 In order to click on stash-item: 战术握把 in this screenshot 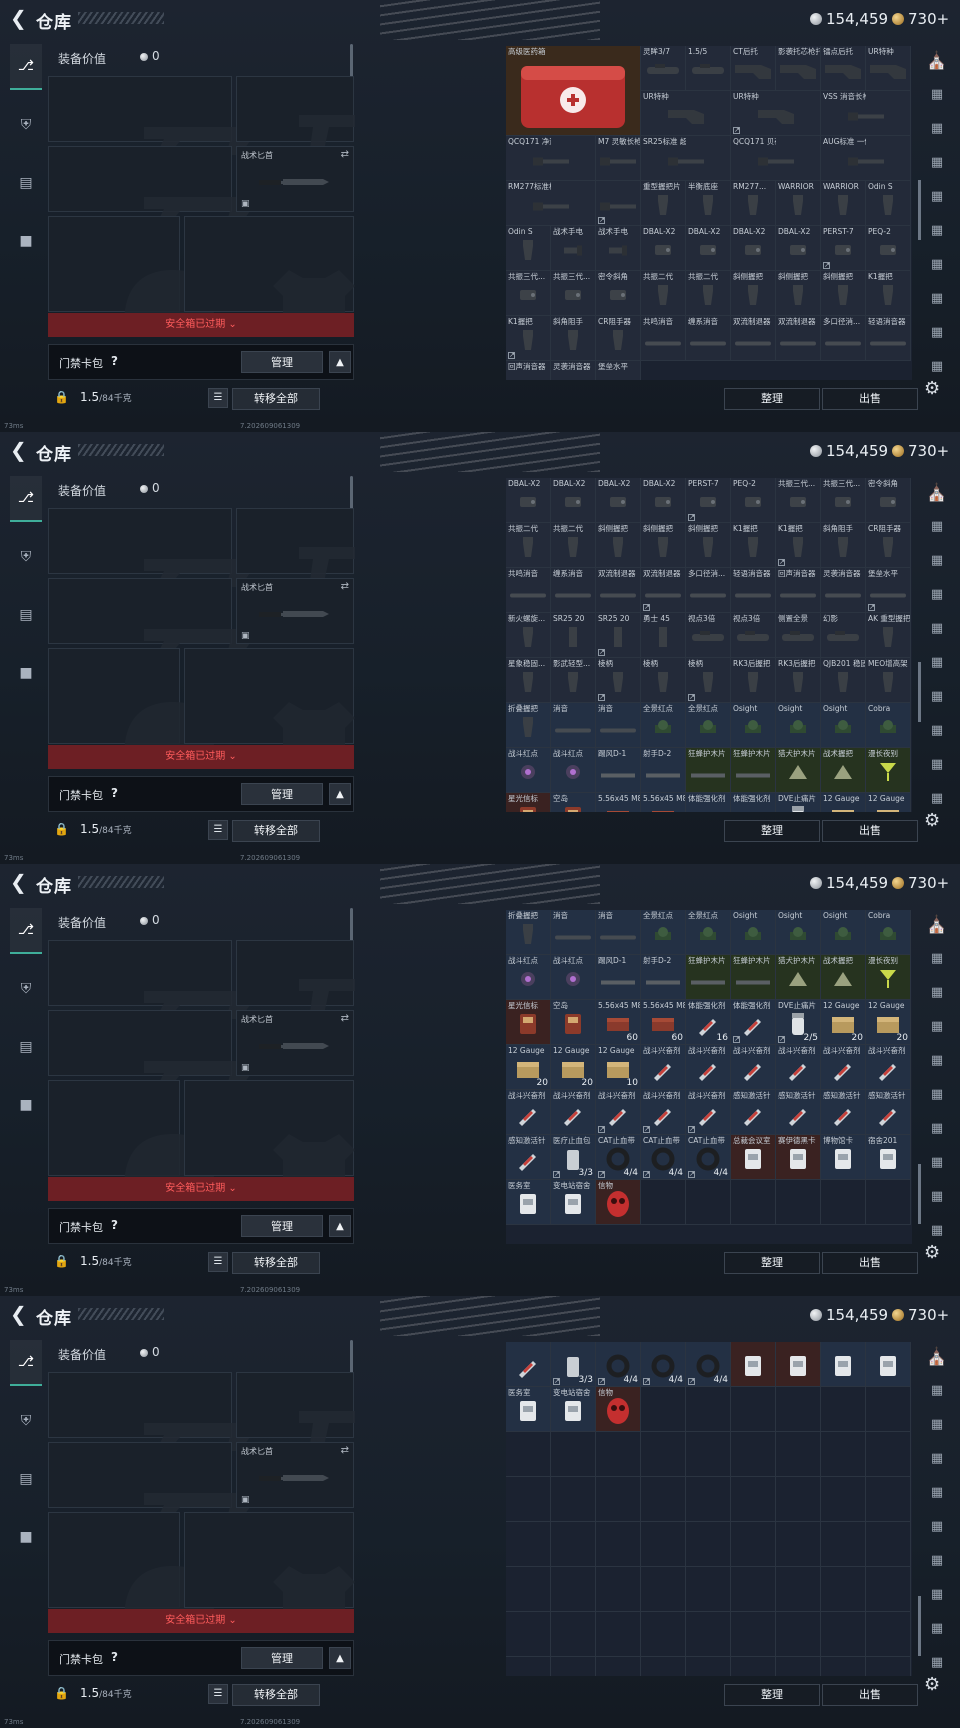, I will do `click(843, 977)`.